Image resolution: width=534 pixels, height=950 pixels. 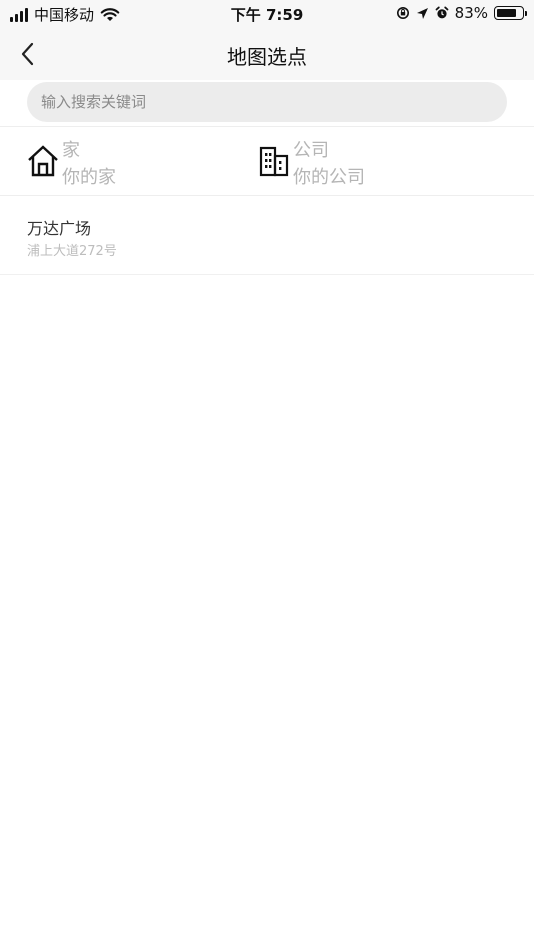 I want to click on shortcut-office: 公司 你的公司, so click(x=373, y=161).